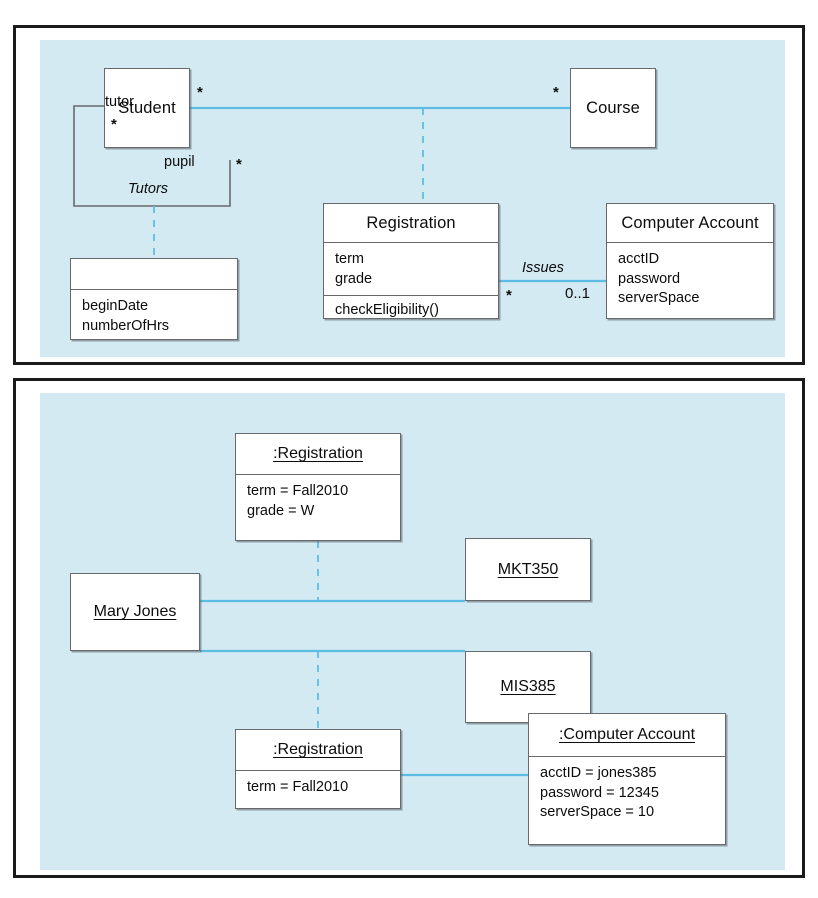  I want to click on slot-item: password = 12345, so click(599, 792).